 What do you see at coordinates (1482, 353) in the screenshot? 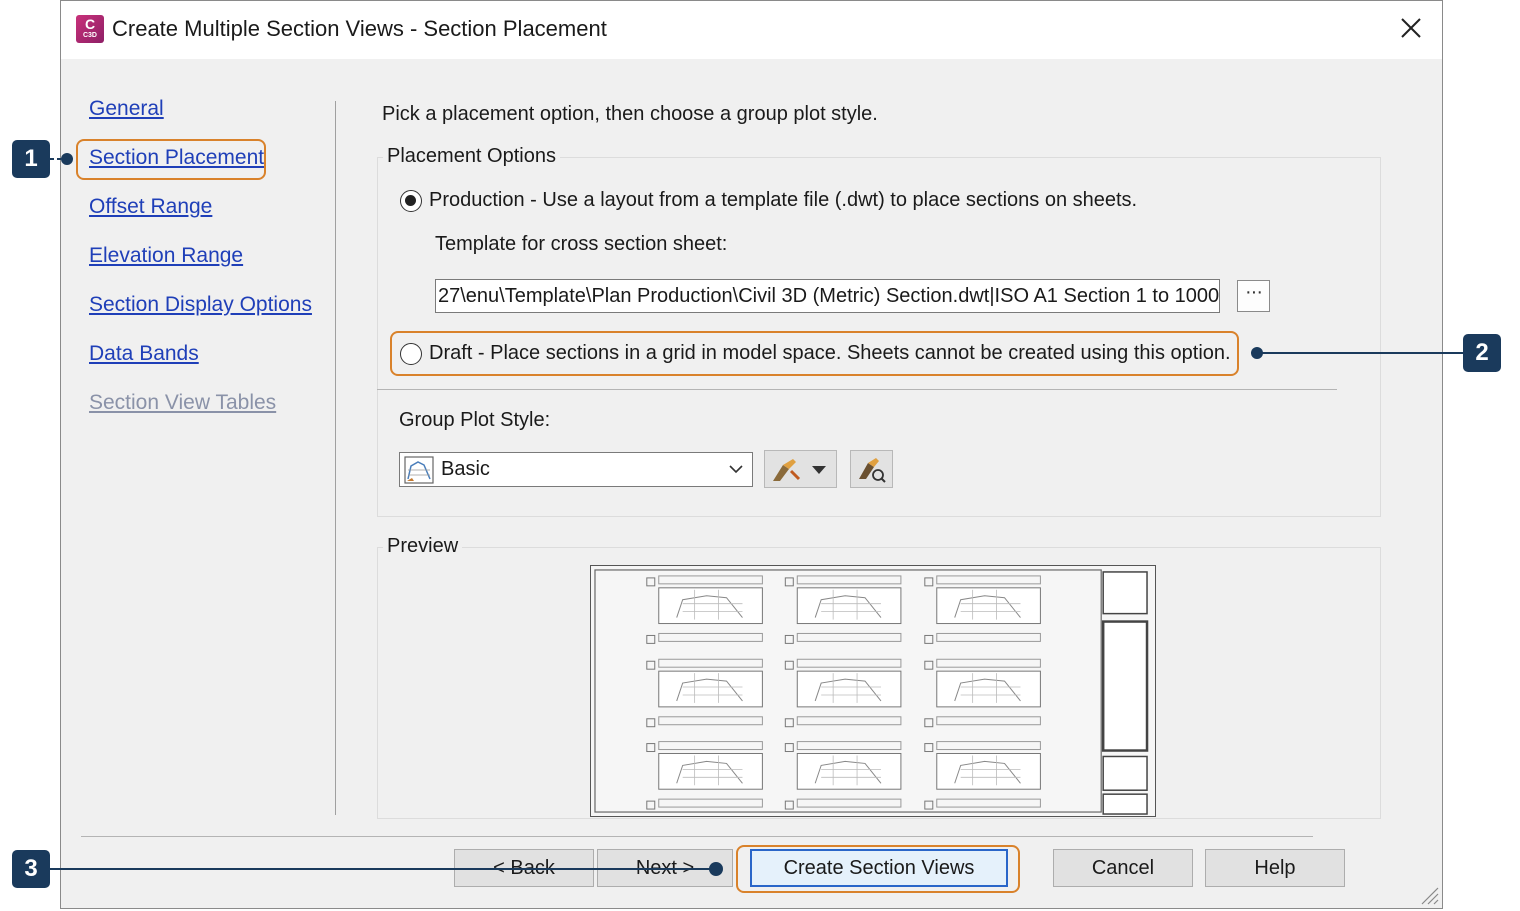
I see `callout-2: 2` at bounding box center [1482, 353].